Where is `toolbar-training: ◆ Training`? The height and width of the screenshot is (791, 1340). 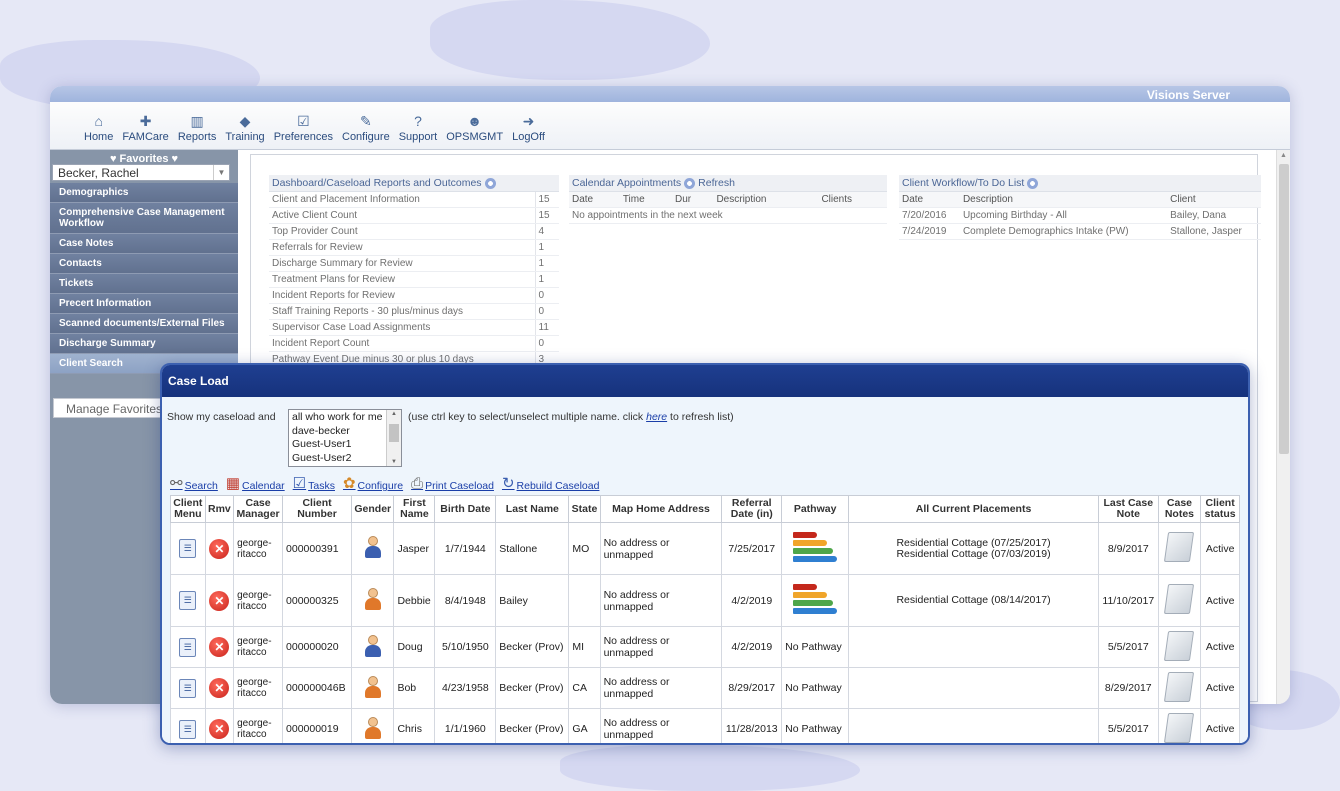
toolbar-training: ◆ Training is located at coordinates (244, 130).